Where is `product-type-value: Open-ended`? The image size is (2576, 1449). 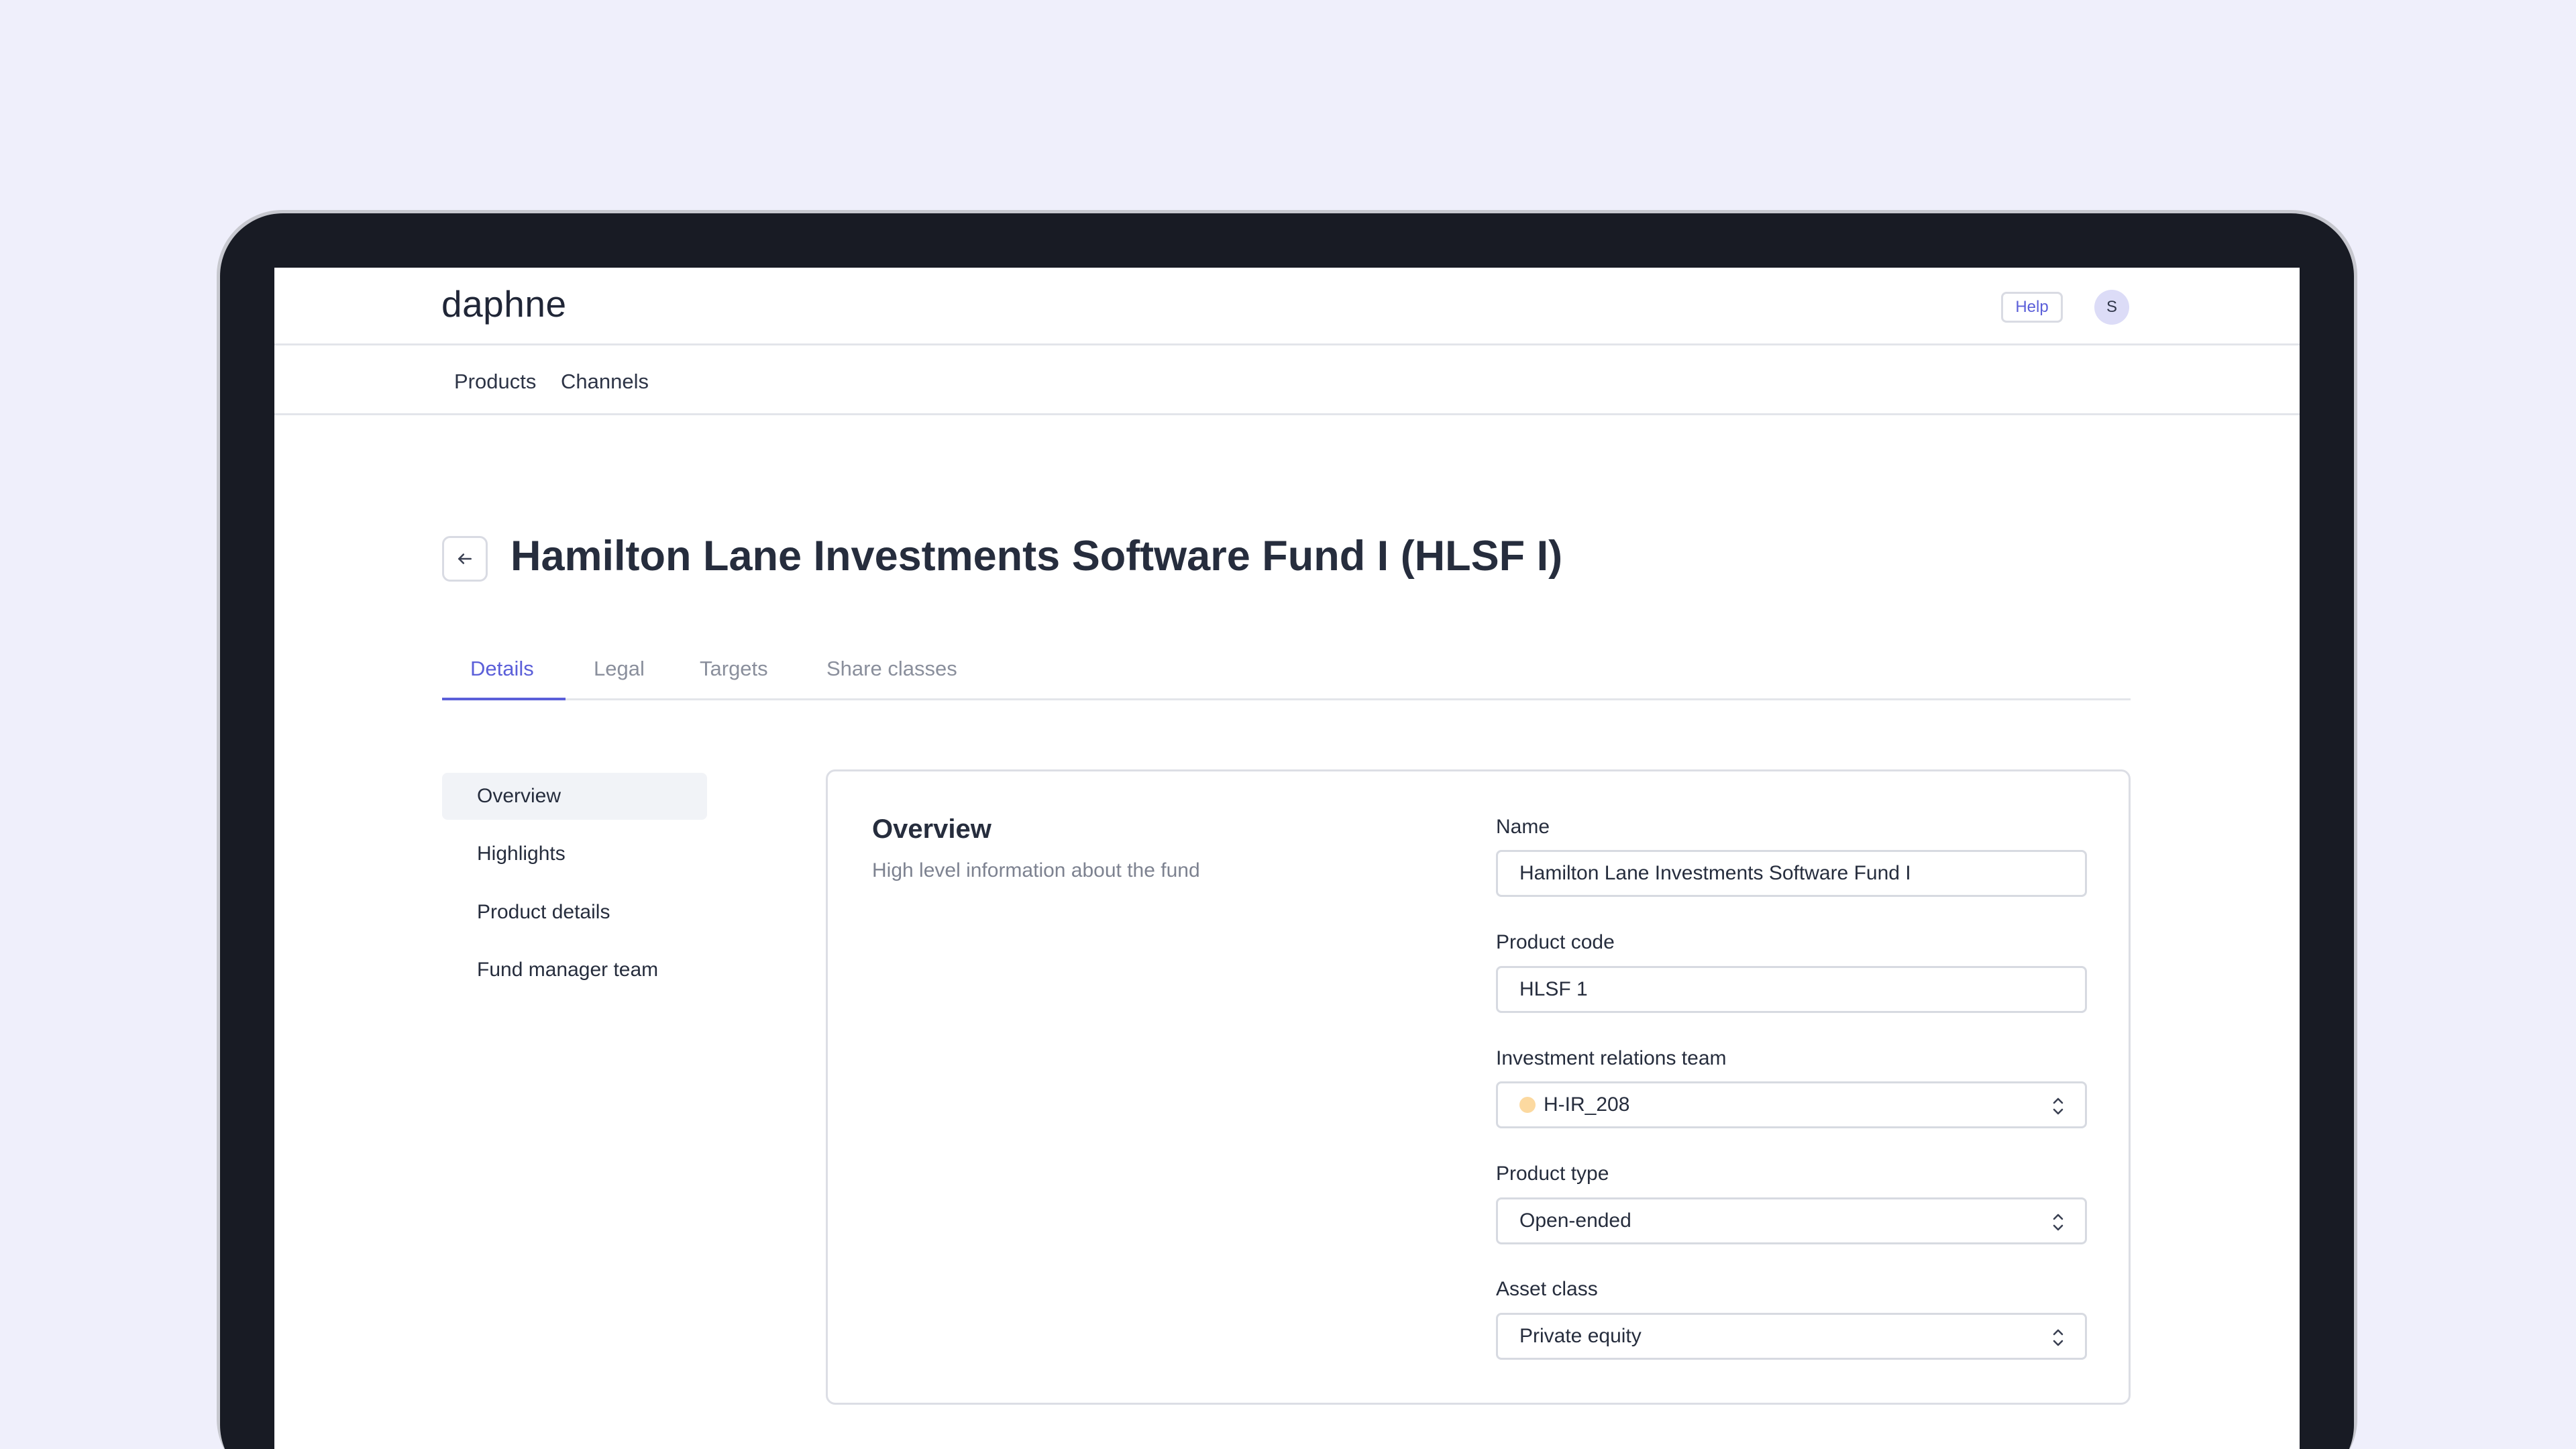
product-type-value: Open-ended is located at coordinates (1575, 1221).